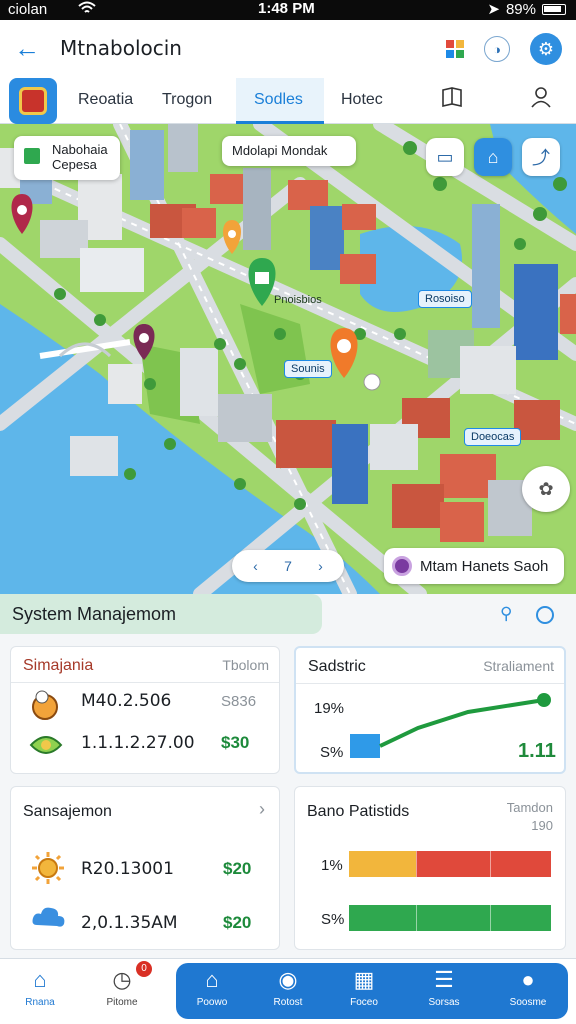 Image resolution: width=576 pixels, height=1024 pixels. I want to click on tab-hotec: Hotec, so click(362, 100).